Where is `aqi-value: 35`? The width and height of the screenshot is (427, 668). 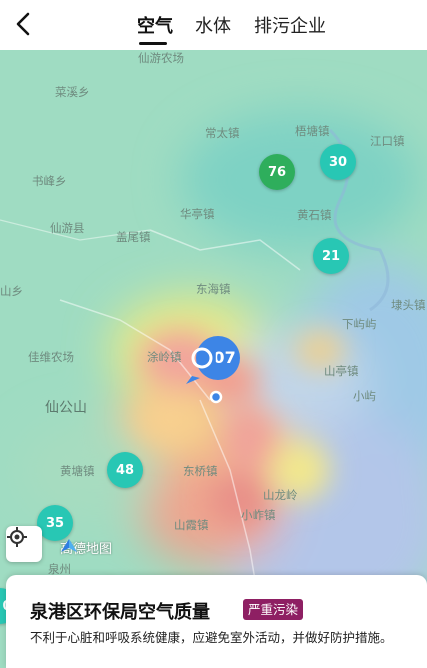 aqi-value: 35 is located at coordinates (55, 523).